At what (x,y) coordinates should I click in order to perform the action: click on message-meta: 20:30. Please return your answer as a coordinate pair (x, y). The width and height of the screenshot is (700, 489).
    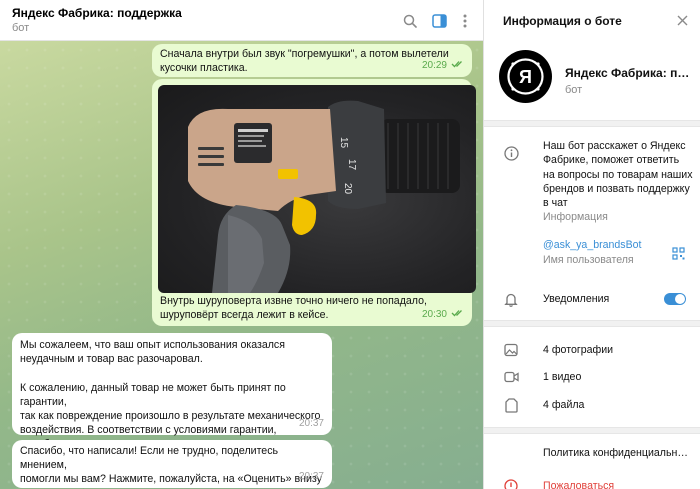
    Looking at the image, I should click on (443, 315).